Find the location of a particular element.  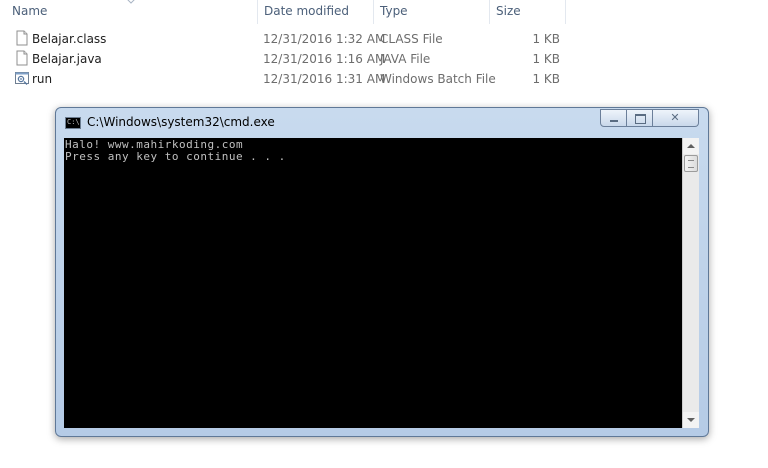

file-date-modified: 12/31/2016 1:31 AM is located at coordinates (324, 79).